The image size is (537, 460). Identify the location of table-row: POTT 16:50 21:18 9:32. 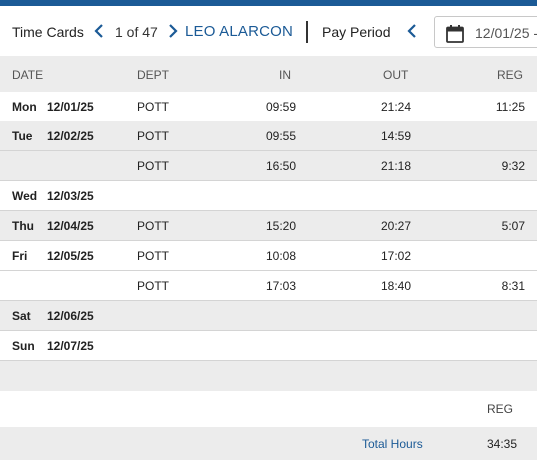
(268, 166).